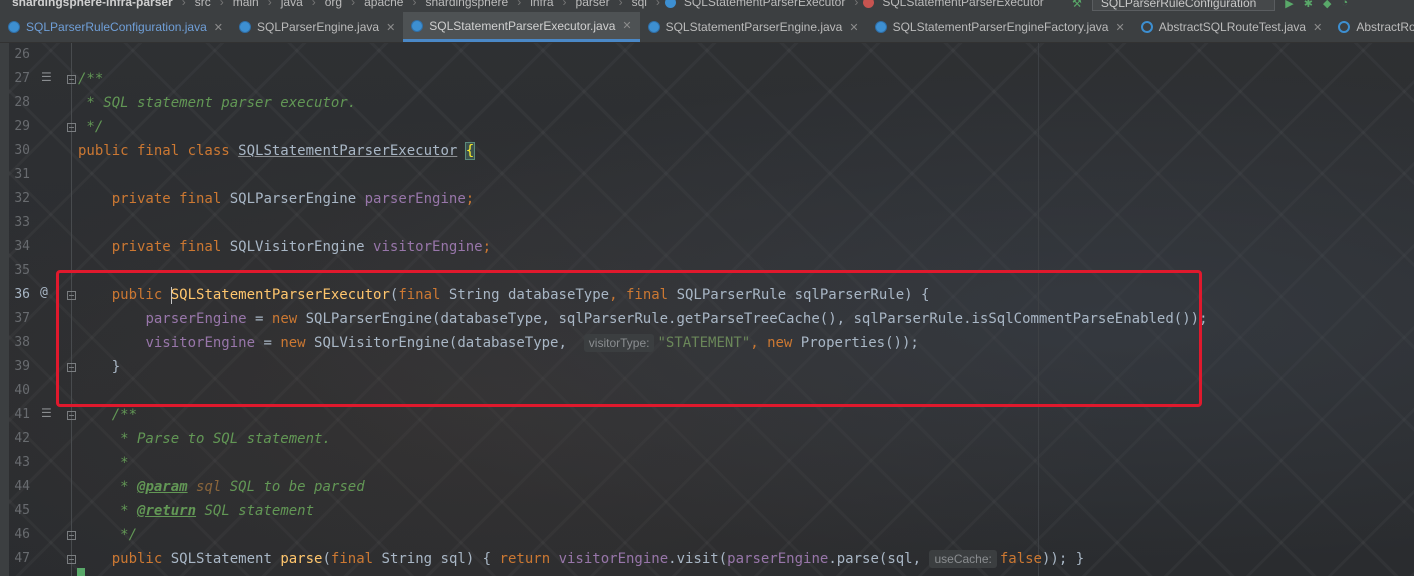  I want to click on breadcrumb-shardingsphere: shardingsphere, so click(466, 4).